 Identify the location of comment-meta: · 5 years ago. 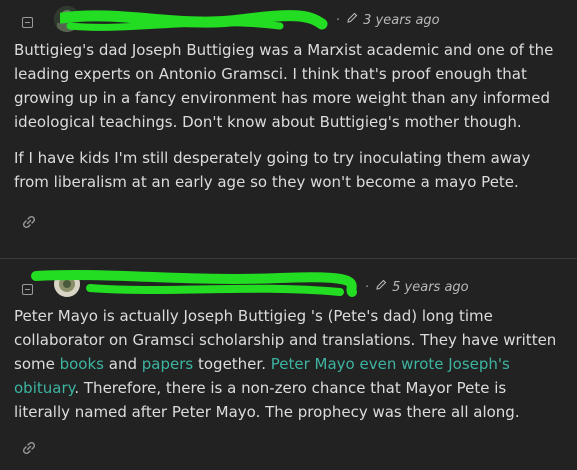
(417, 287).